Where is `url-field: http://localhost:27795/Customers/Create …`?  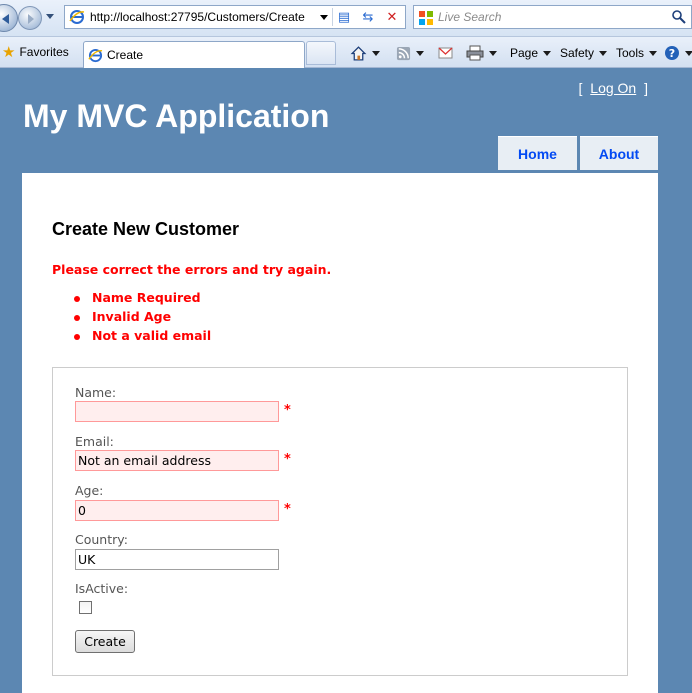
url-field: http://localhost:27795/Customers/Create … is located at coordinates (235, 17).